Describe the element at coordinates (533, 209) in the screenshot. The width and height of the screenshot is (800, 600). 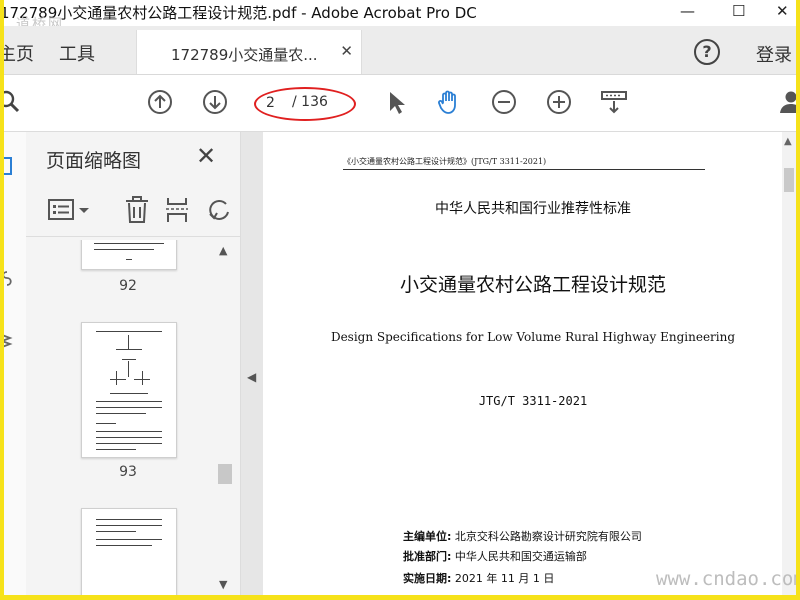
I see `standard-type: 中华人民共和国行业推荐性标准` at that location.